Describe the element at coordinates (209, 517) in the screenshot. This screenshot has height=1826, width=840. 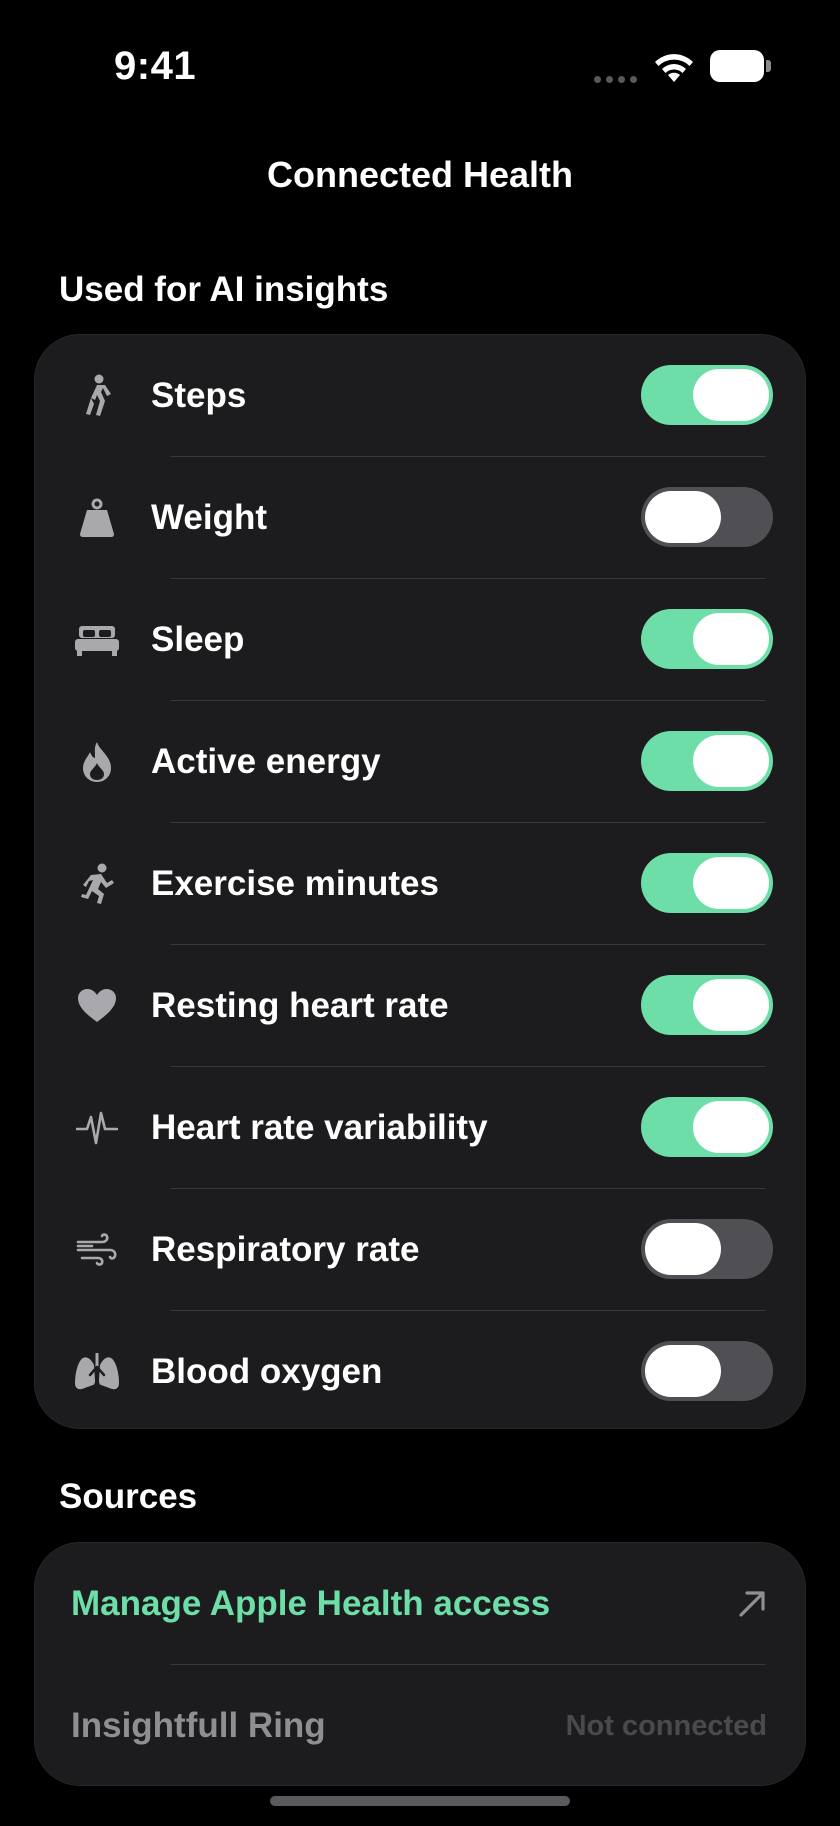
I see `metric-label: Weight` at that location.